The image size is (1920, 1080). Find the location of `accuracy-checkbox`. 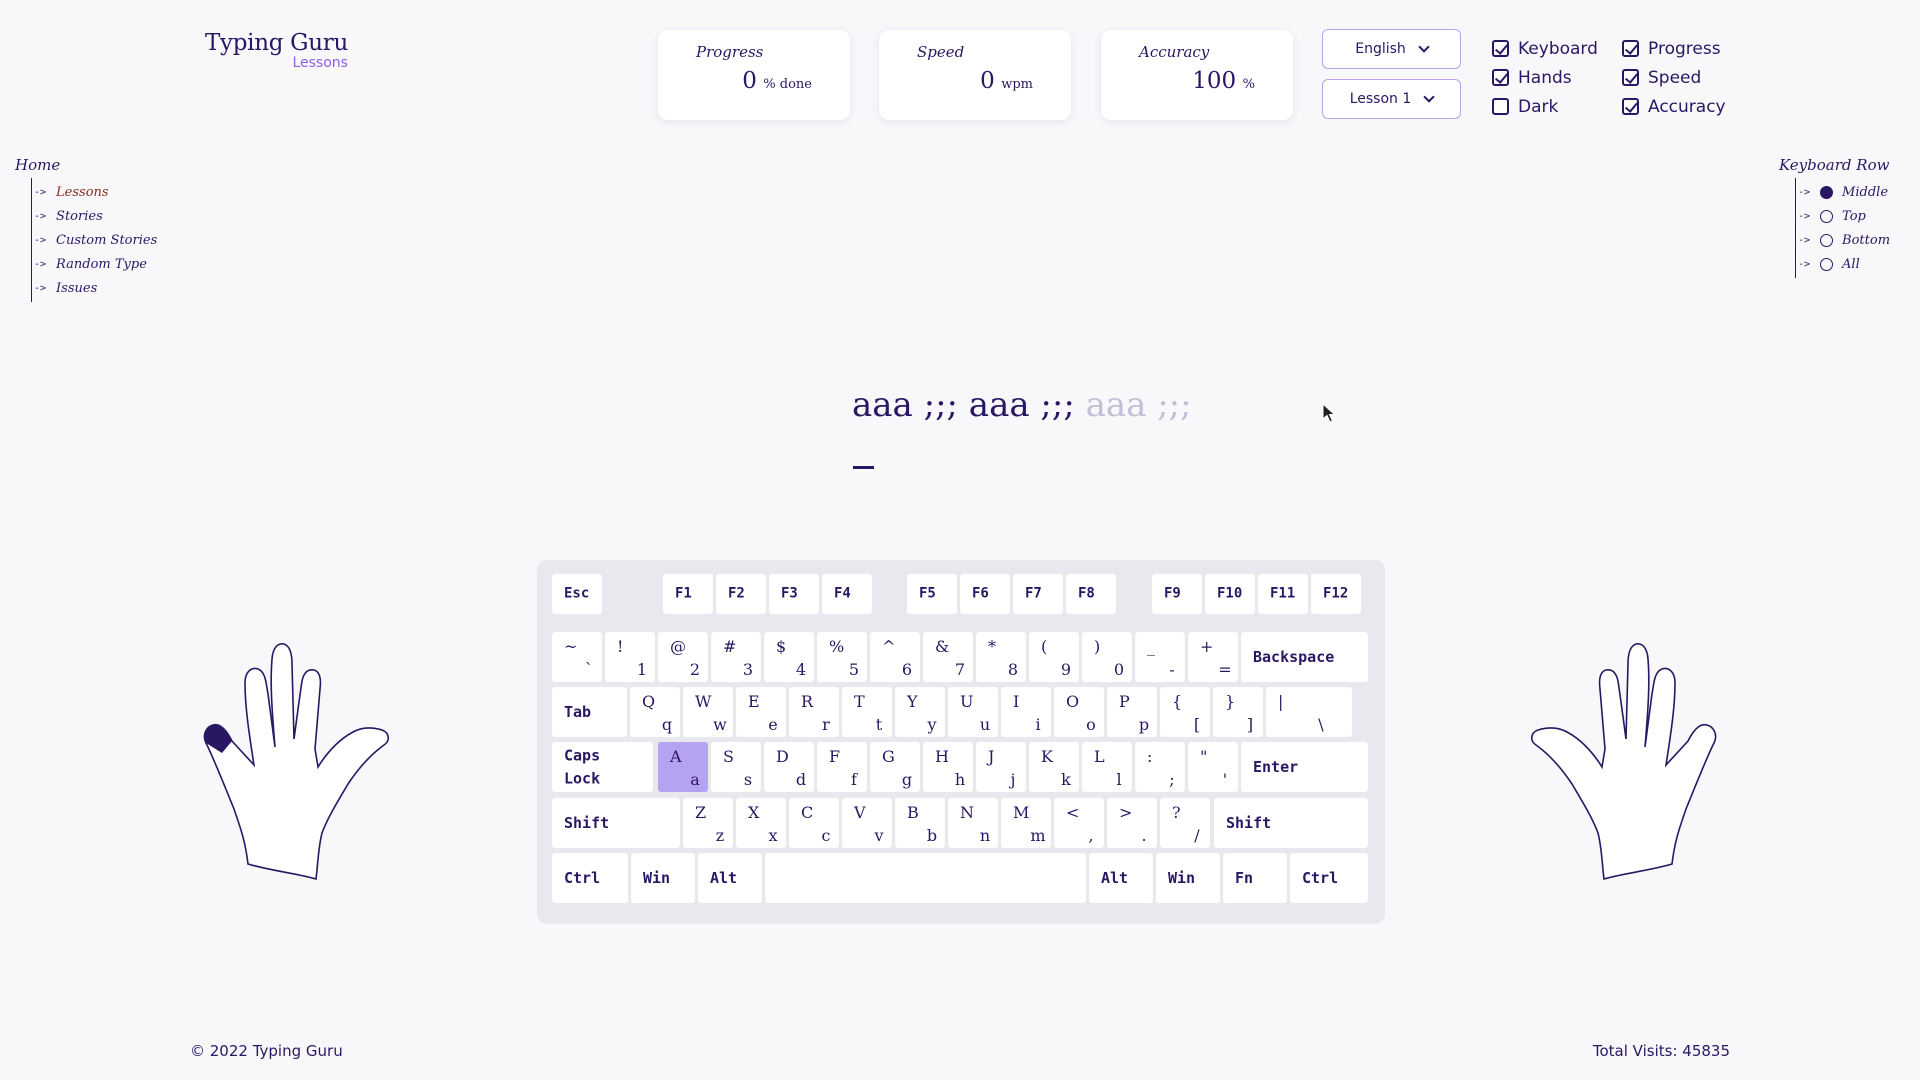

accuracy-checkbox is located at coordinates (1630, 106).